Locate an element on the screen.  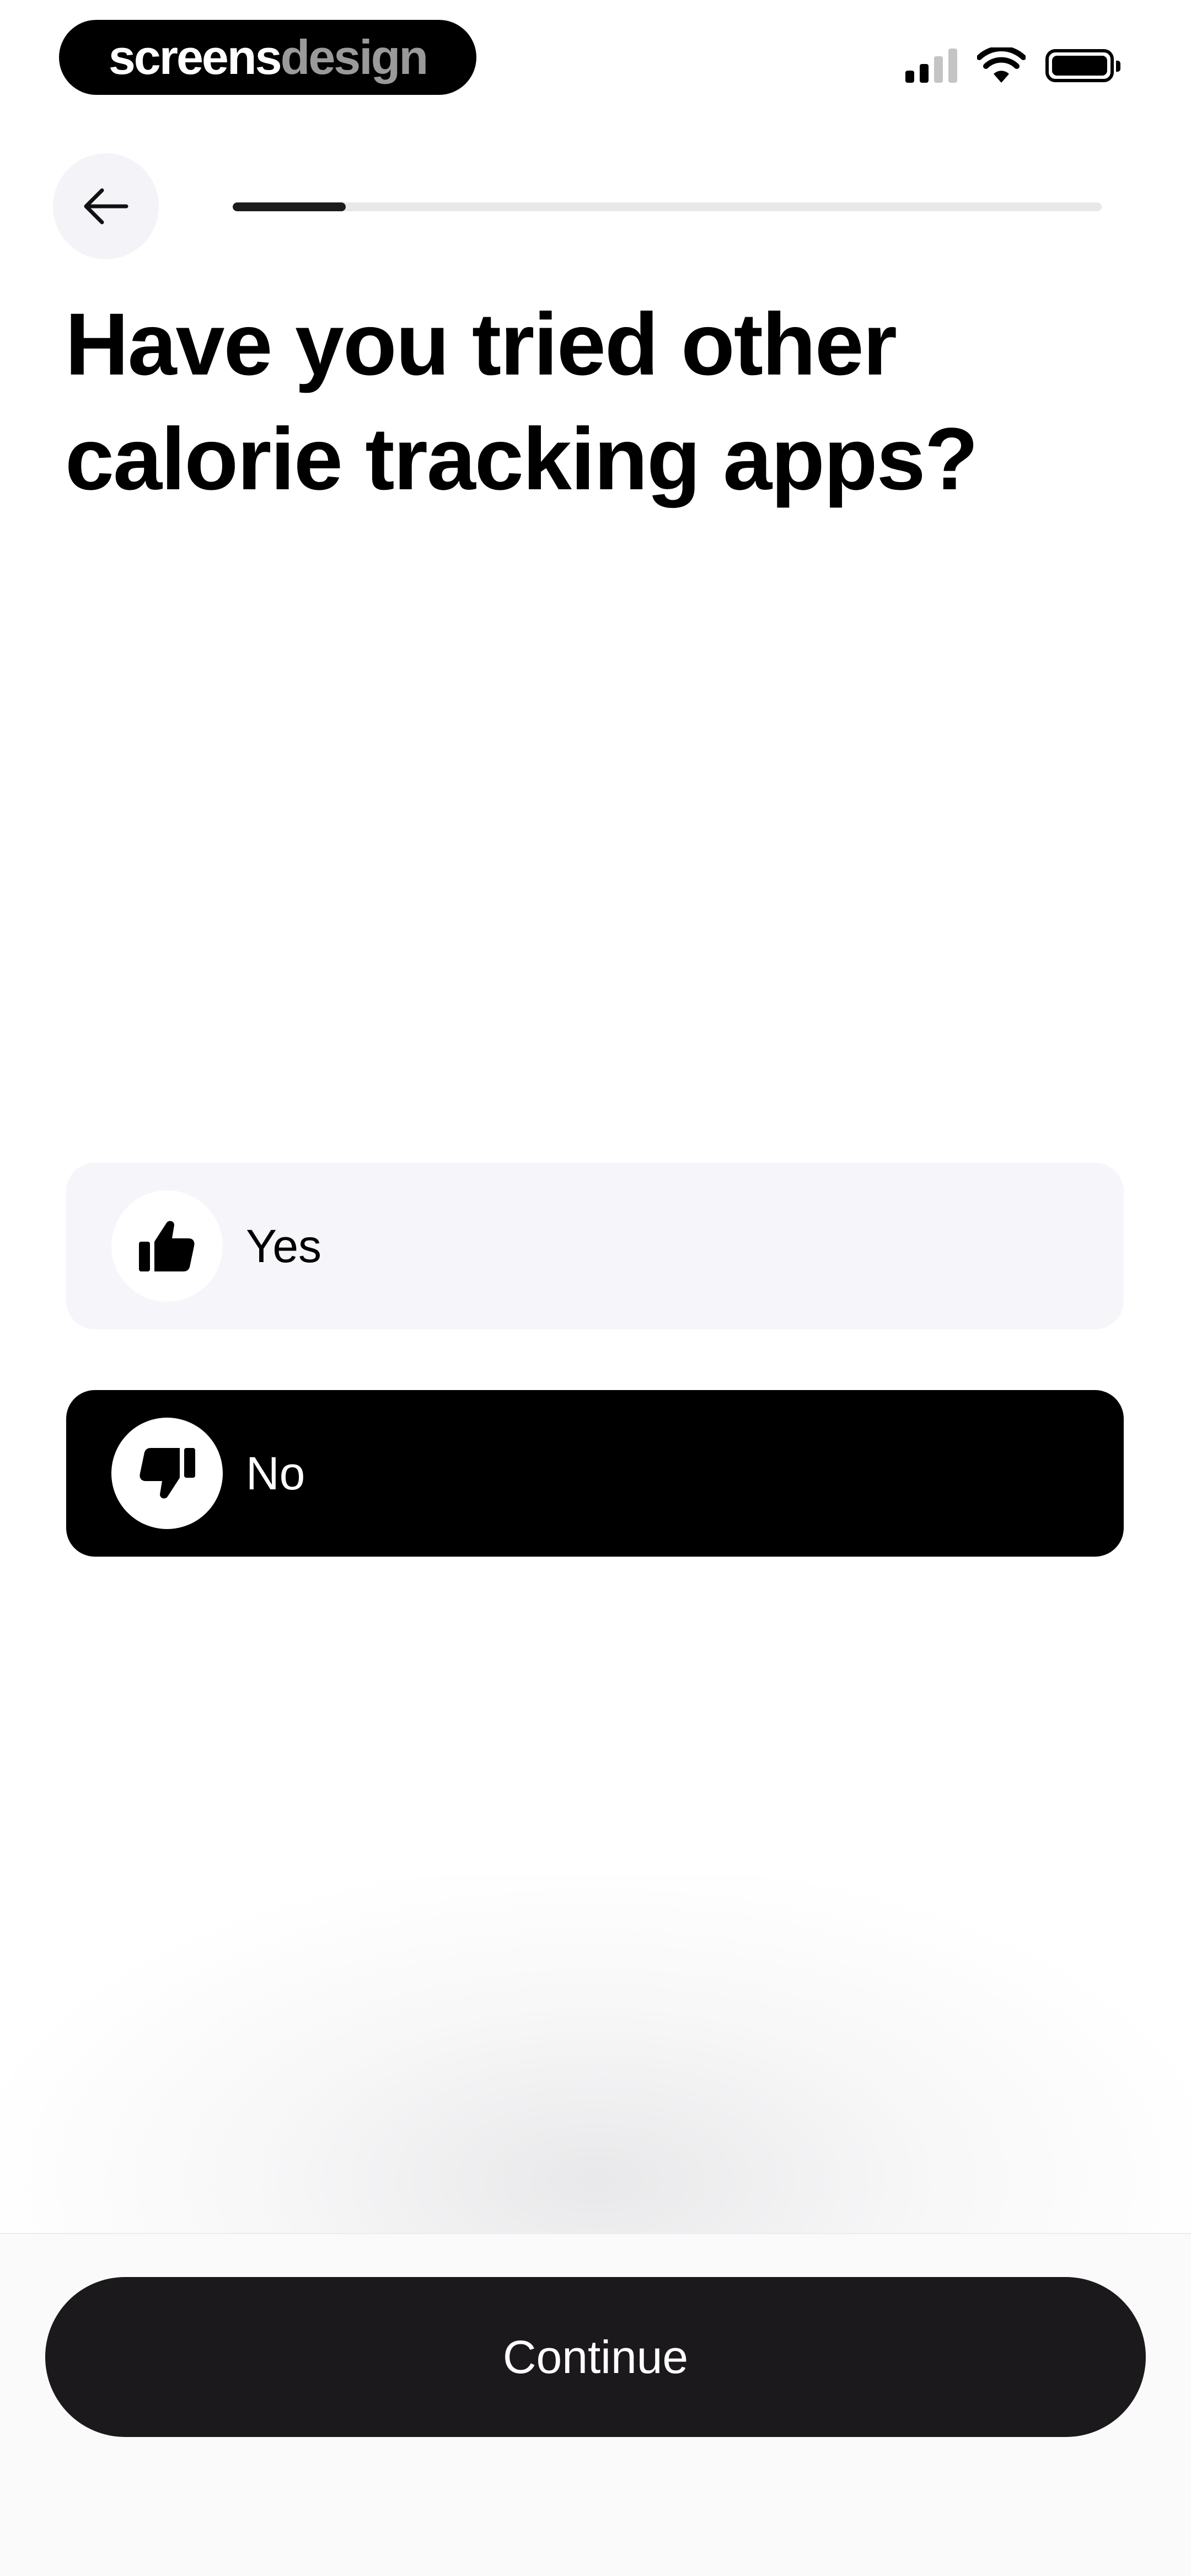
screensdesign-logo: screens design is located at coordinates (267, 57).